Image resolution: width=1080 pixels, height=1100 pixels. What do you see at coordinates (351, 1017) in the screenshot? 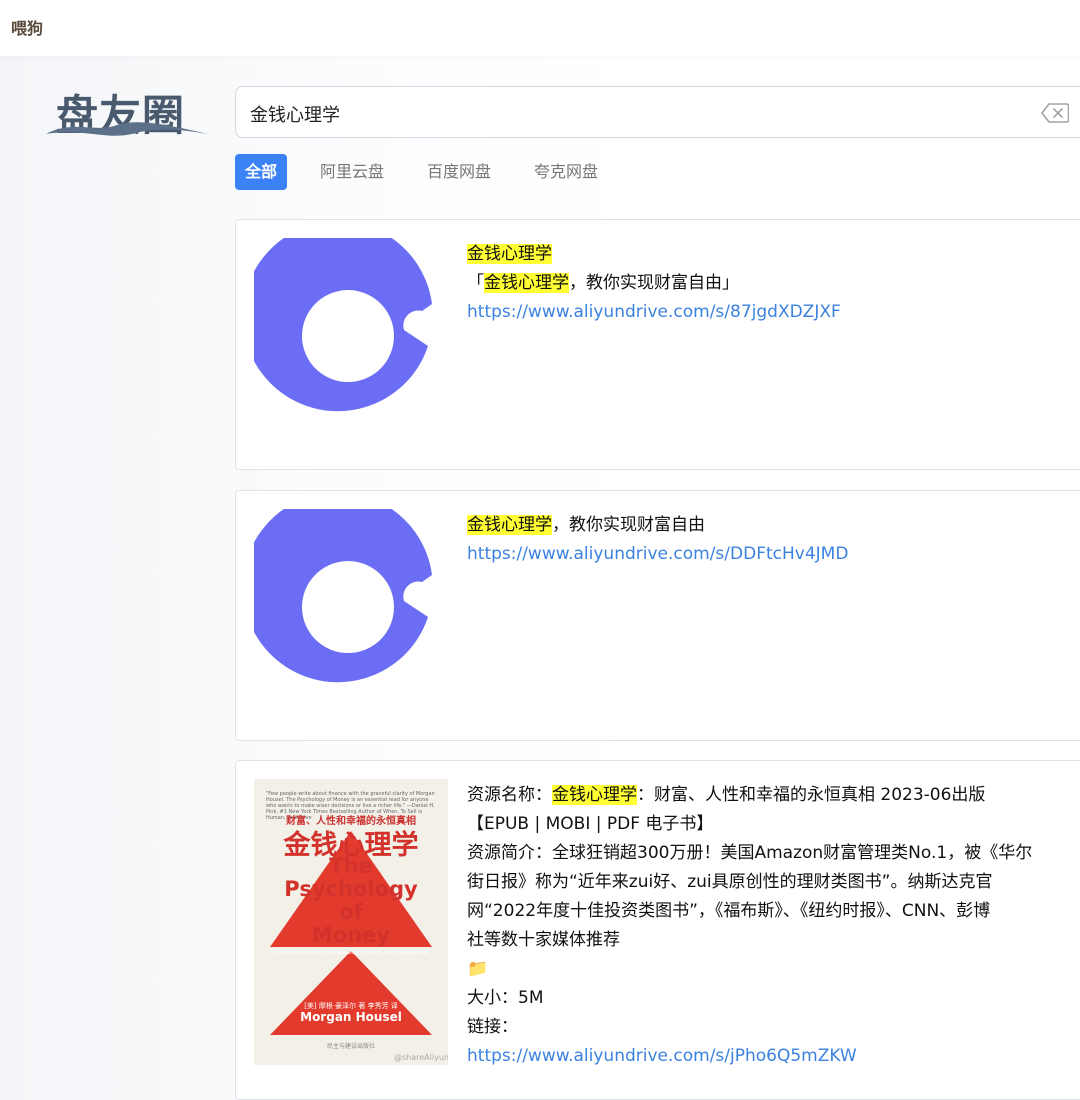
I see `cover-author: Morgan Housel` at bounding box center [351, 1017].